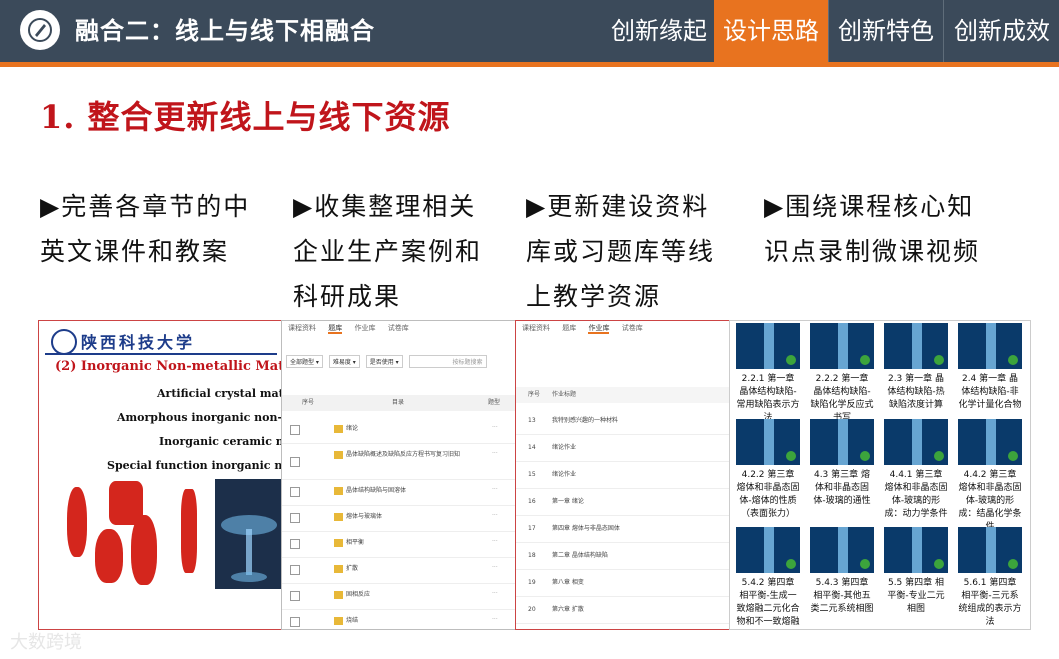 The image size is (1059, 659). What do you see at coordinates (169, 366) in the screenshot?
I see `slide-heading: (2) Inorganic Non-metallic Materia` at bounding box center [169, 366].